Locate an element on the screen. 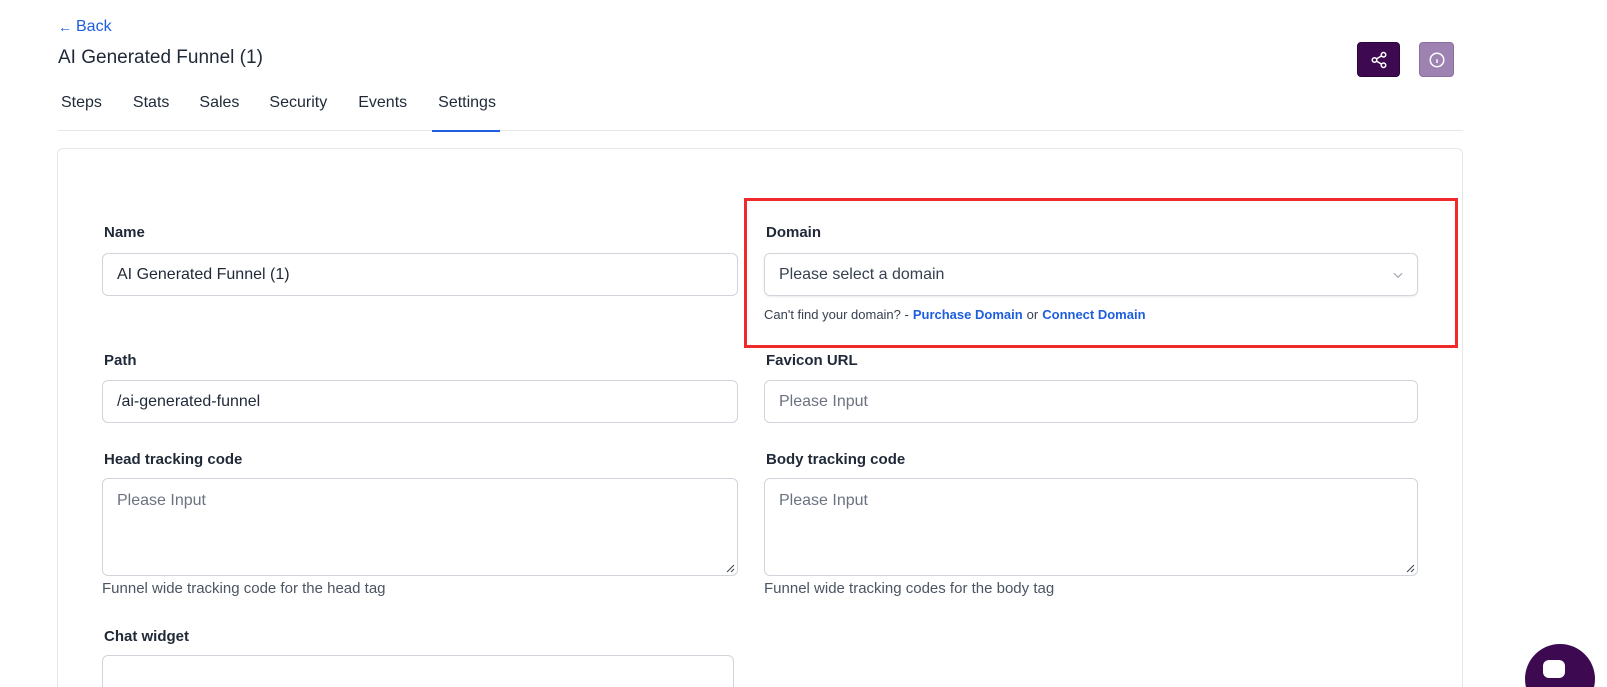 This screenshot has height=687, width=1607. info-button is located at coordinates (1436, 59).